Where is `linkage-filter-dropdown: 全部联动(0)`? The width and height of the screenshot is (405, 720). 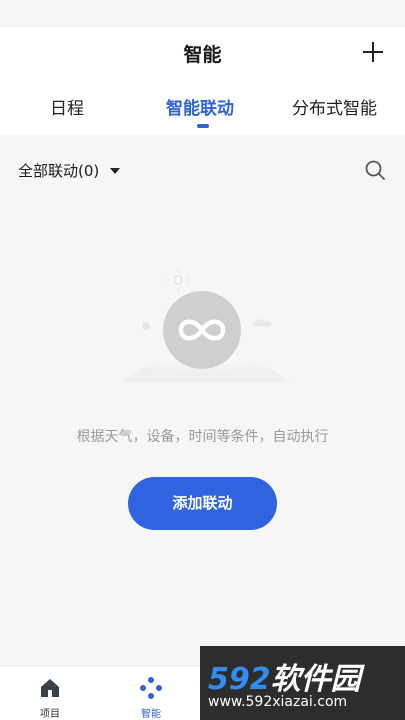
linkage-filter-dropdown: 全部联动(0) is located at coordinates (58, 170).